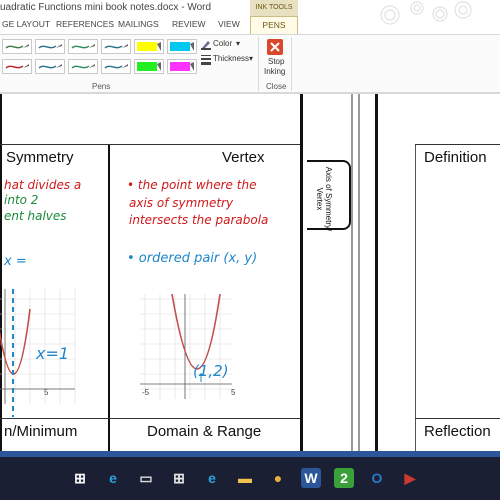 The height and width of the screenshot is (500, 500). Describe the element at coordinates (233, 392) in the screenshot. I see `panel2-axis-tick-right: 5` at that location.